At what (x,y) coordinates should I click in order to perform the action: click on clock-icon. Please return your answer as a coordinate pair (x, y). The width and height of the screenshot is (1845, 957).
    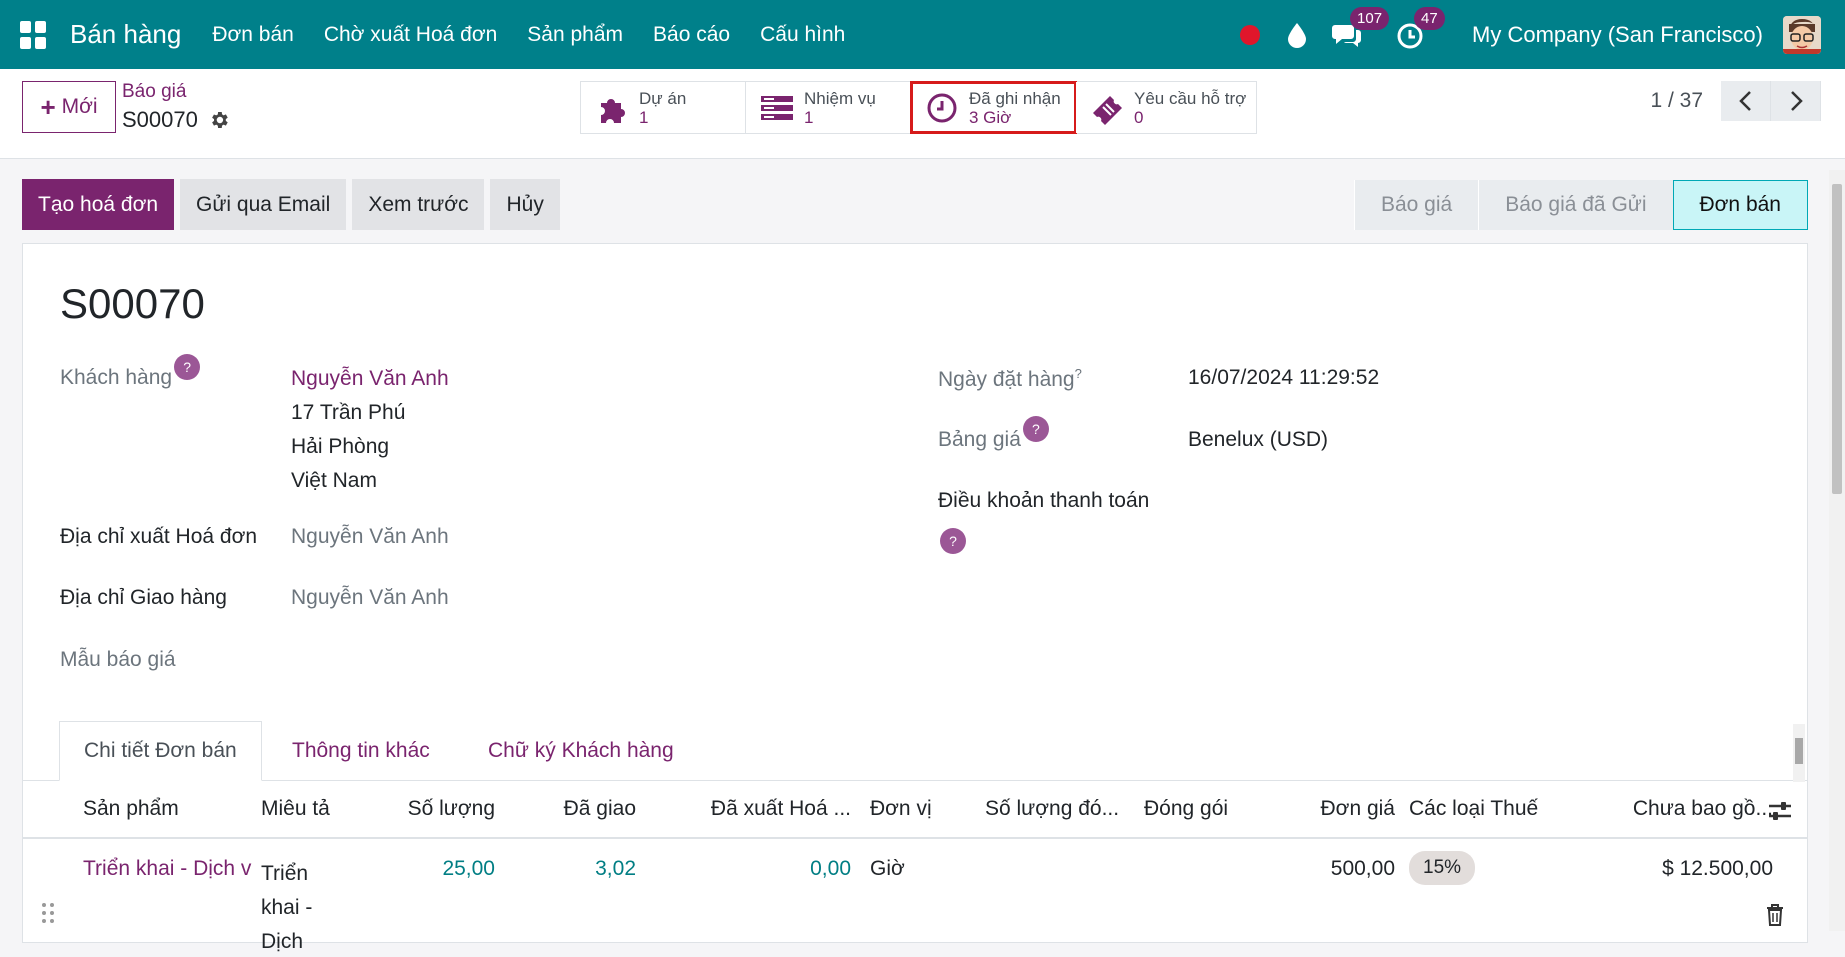
    Looking at the image, I should click on (942, 107).